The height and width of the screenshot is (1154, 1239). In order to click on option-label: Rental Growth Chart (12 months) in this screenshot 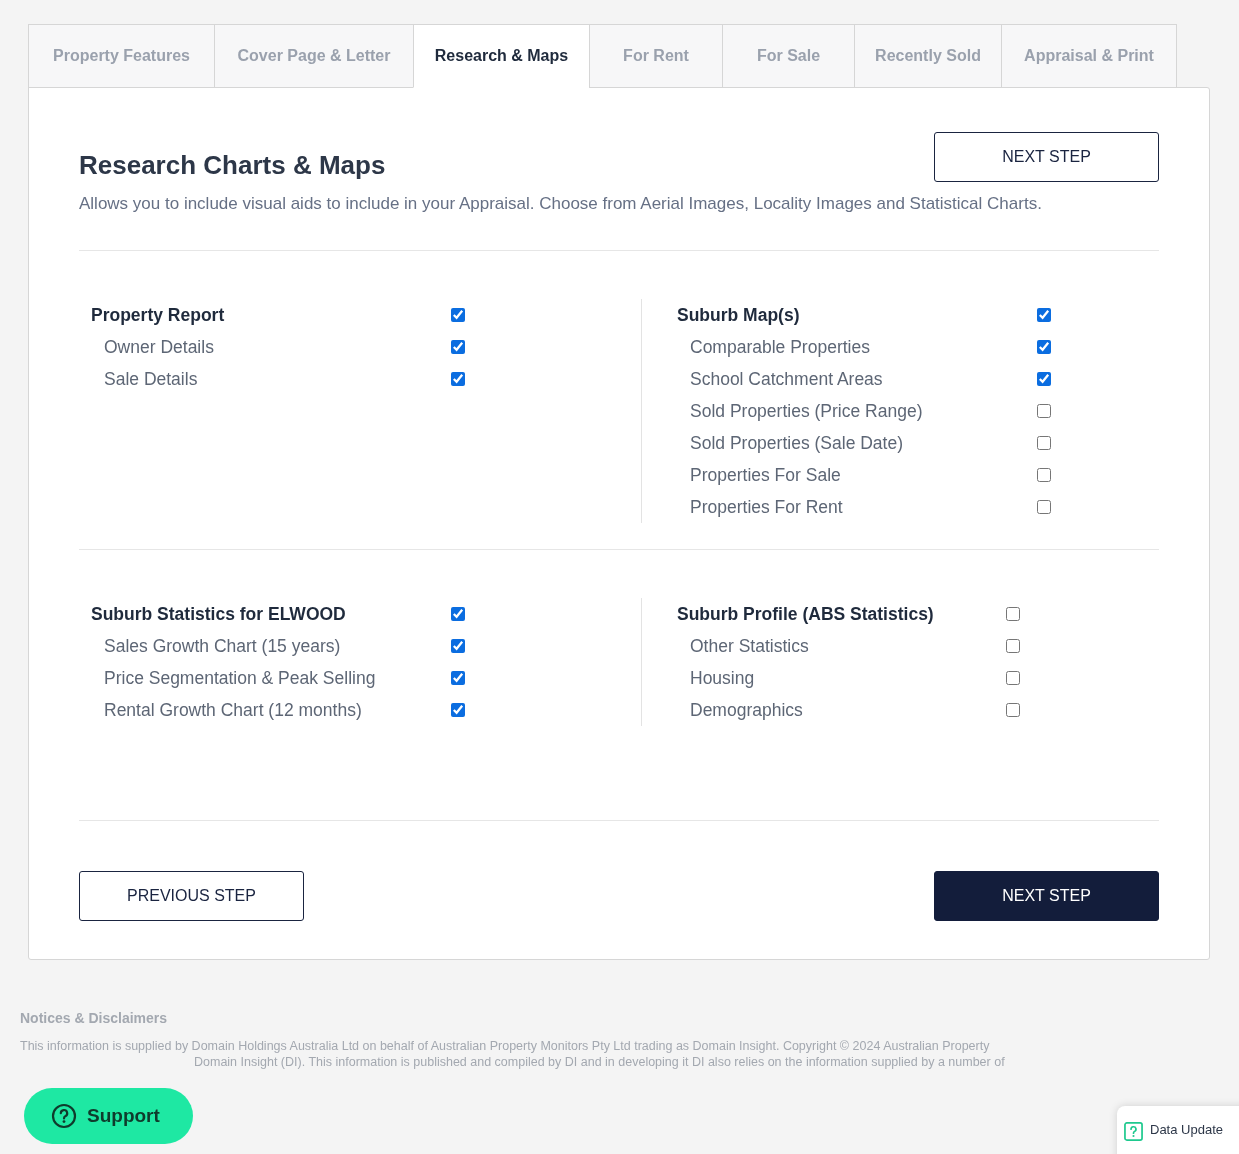, I will do `click(233, 710)`.